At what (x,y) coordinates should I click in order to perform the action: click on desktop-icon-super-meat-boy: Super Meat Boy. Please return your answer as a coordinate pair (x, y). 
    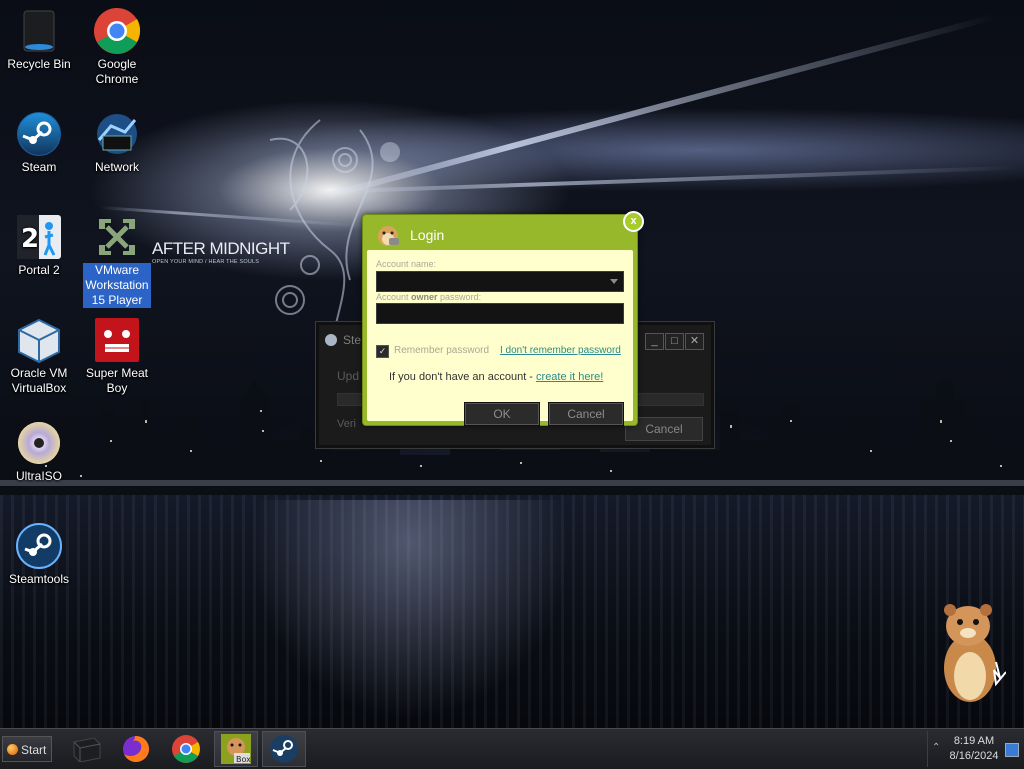
    Looking at the image, I should click on (117, 356).